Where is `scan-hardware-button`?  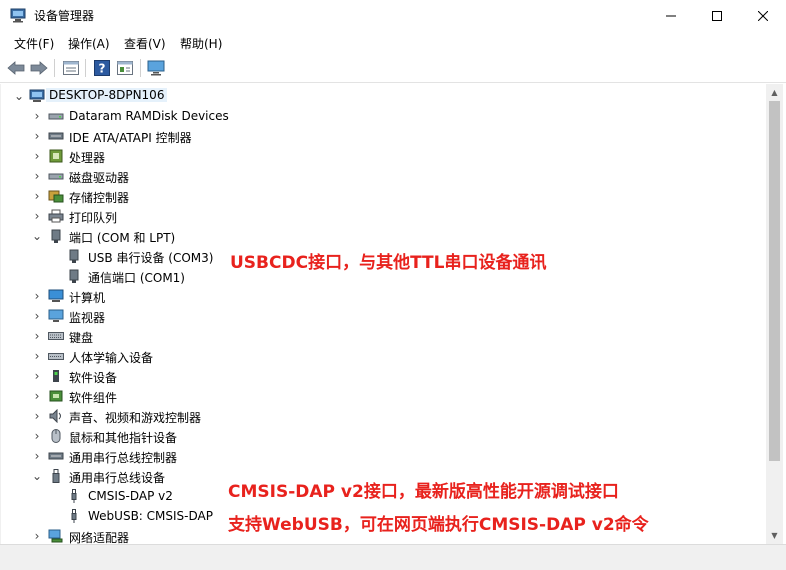
scan-hardware-button is located at coordinates (156, 68).